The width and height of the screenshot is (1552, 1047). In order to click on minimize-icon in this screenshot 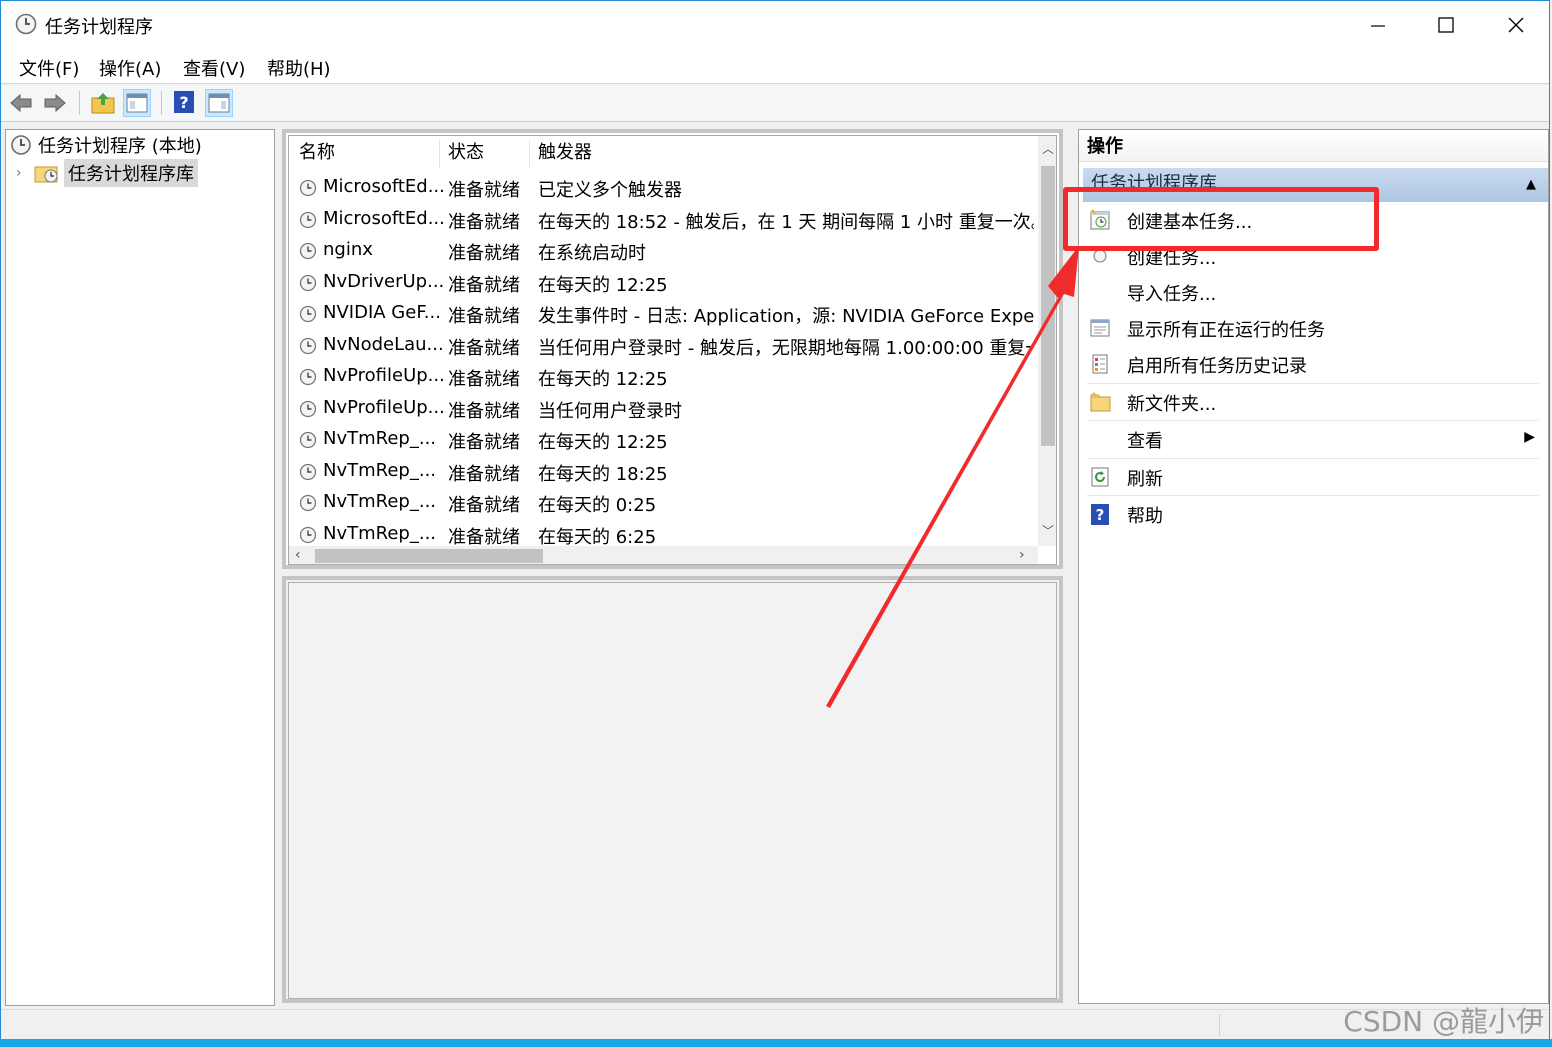, I will do `click(1378, 26)`.